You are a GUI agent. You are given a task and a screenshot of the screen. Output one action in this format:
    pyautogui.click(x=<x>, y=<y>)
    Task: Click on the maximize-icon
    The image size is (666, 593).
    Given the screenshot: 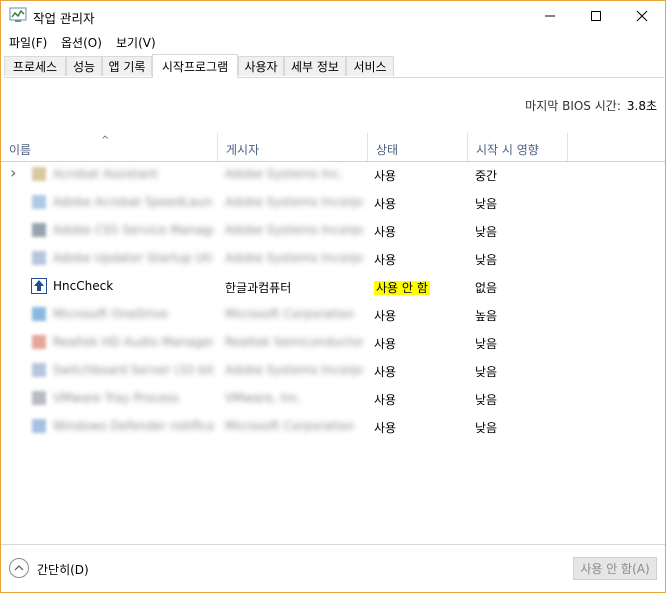 What is the action you would take?
    pyautogui.click(x=596, y=16)
    